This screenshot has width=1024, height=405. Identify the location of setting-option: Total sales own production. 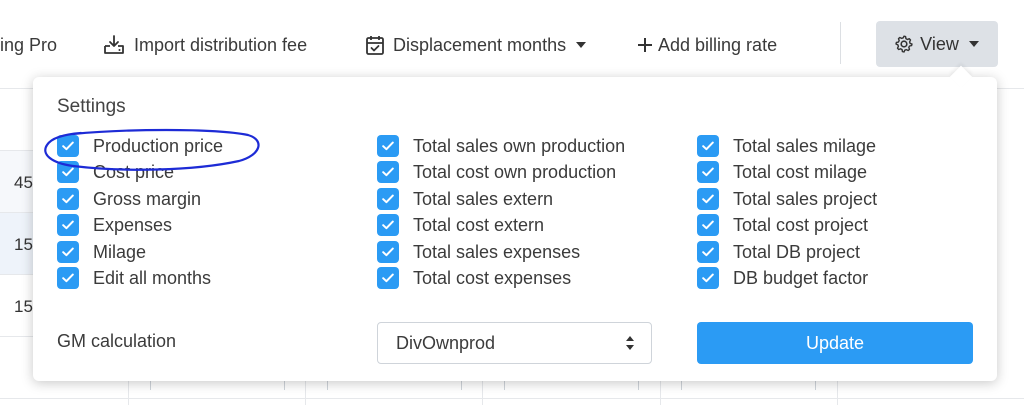
(501, 146).